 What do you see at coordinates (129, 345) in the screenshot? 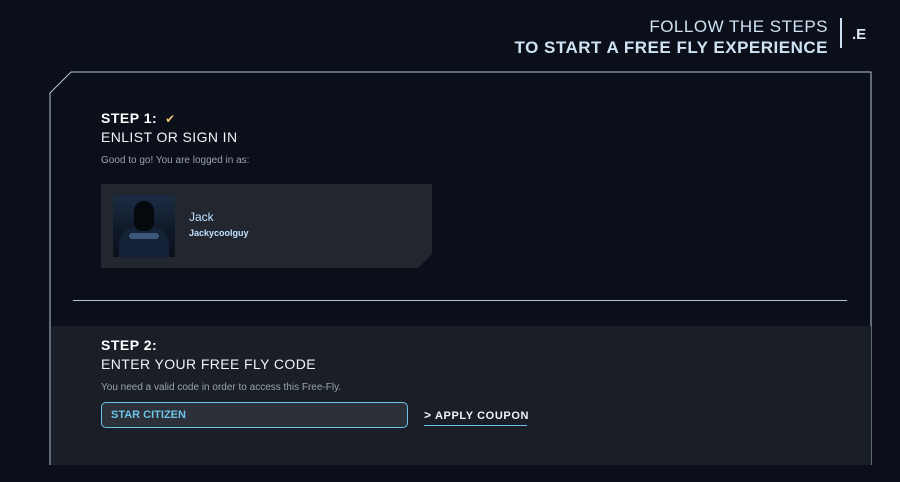
I see `step-2-title: STEP 2:` at bounding box center [129, 345].